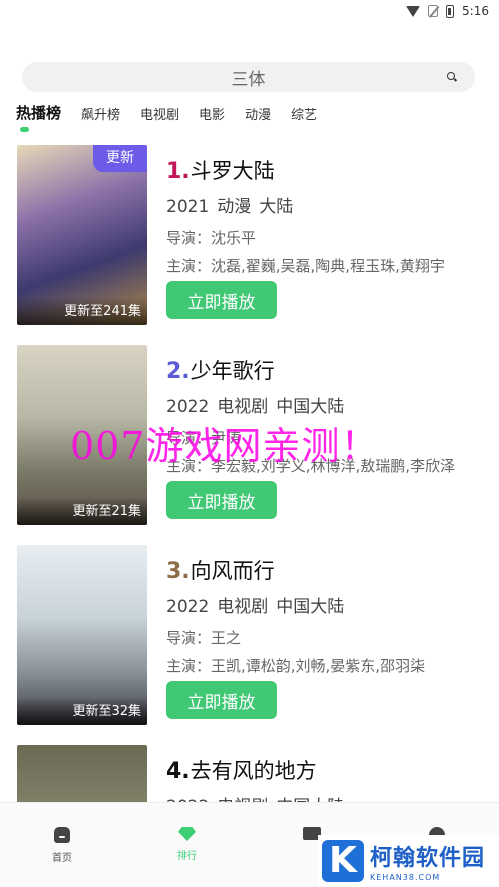 Image resolution: width=499 pixels, height=887 pixels. Describe the element at coordinates (225, 446) in the screenshot. I see `watermark-text: 007游戏网亲测！` at that location.